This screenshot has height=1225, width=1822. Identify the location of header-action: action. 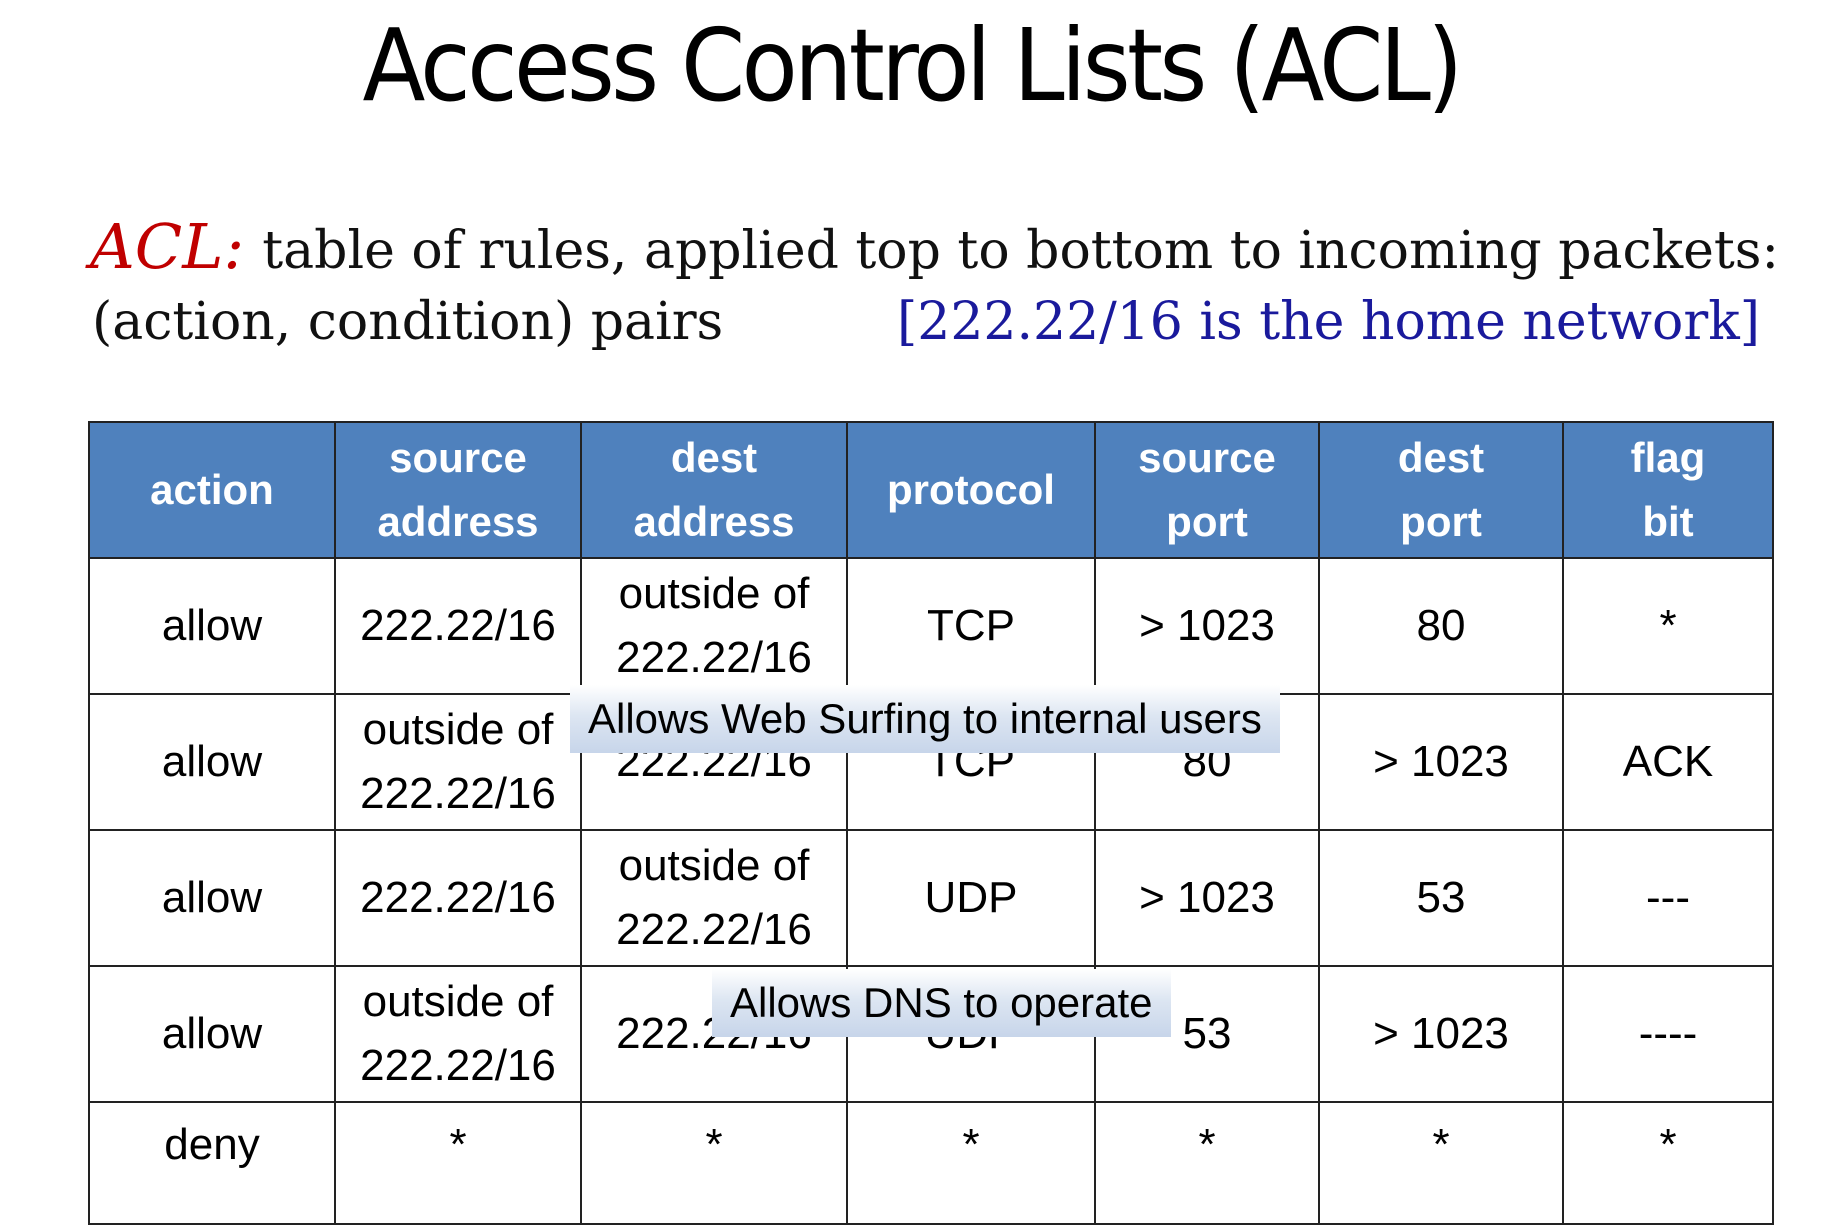
(212, 490).